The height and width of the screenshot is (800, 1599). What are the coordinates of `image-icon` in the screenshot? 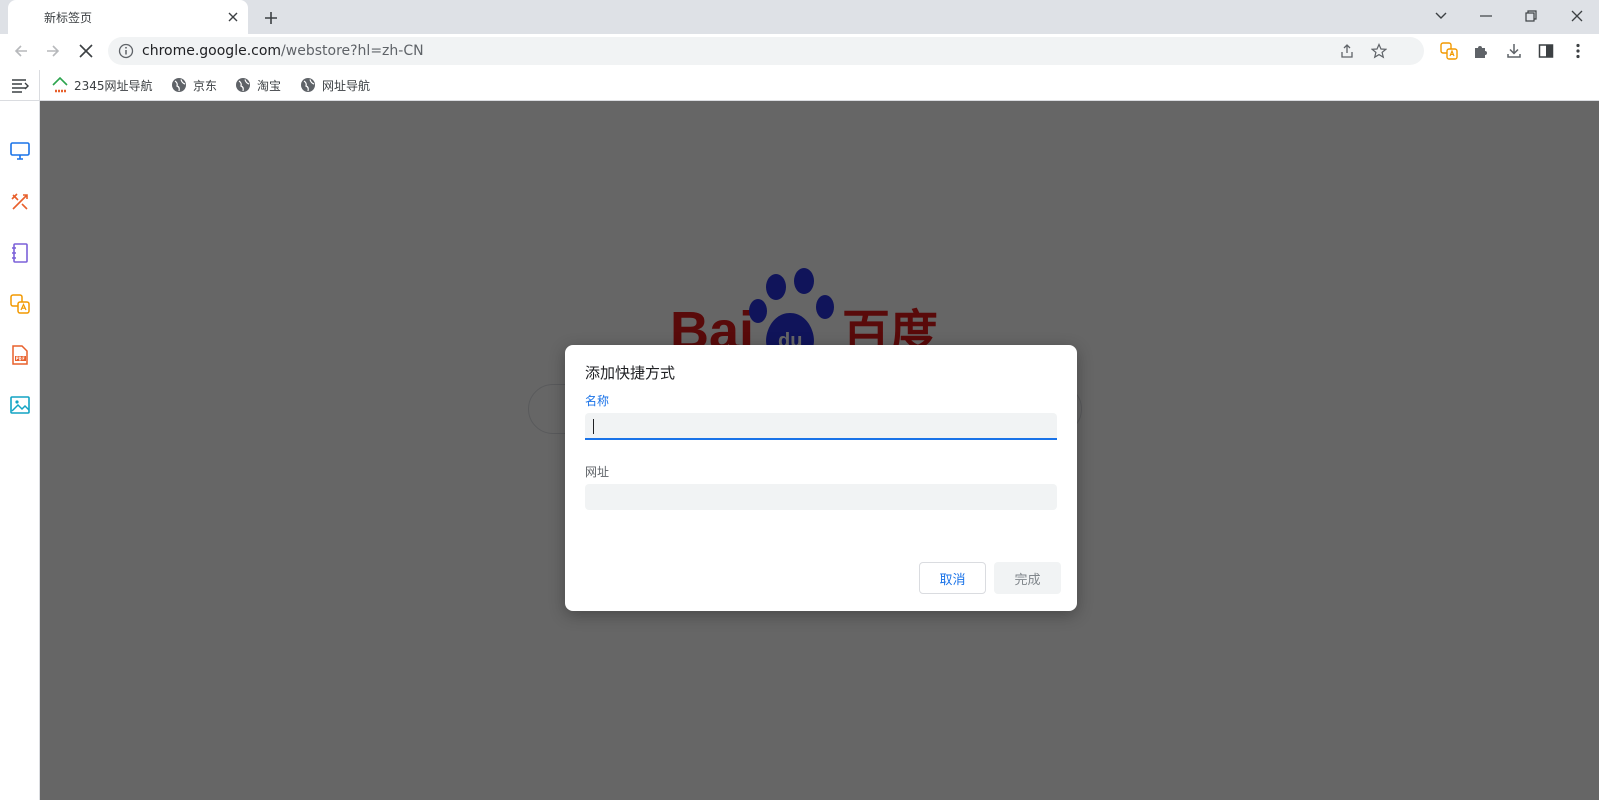 It's located at (20, 405).